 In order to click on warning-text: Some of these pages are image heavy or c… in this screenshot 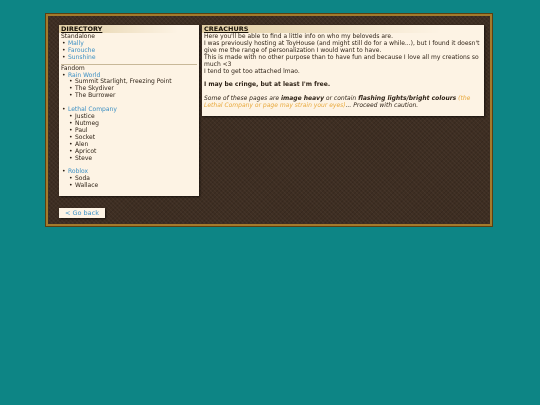, I will do `click(343, 102)`.